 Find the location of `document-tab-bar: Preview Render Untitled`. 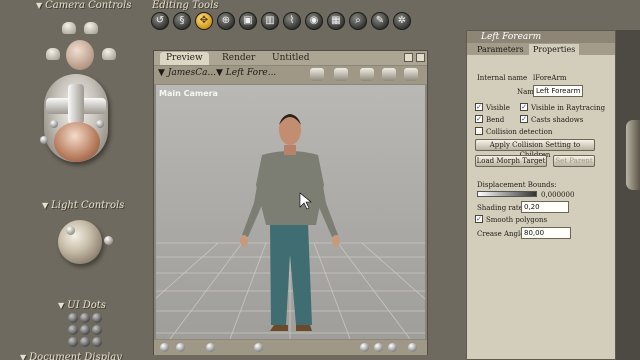

document-tab-bar: Preview Render Untitled is located at coordinates (290, 58).